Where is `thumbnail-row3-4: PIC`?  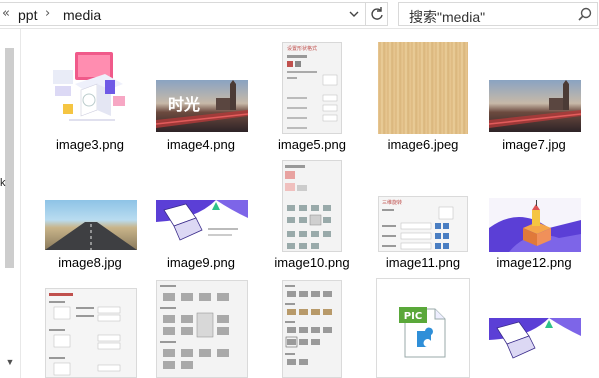 thumbnail-row3-4: PIC is located at coordinates (423, 328).